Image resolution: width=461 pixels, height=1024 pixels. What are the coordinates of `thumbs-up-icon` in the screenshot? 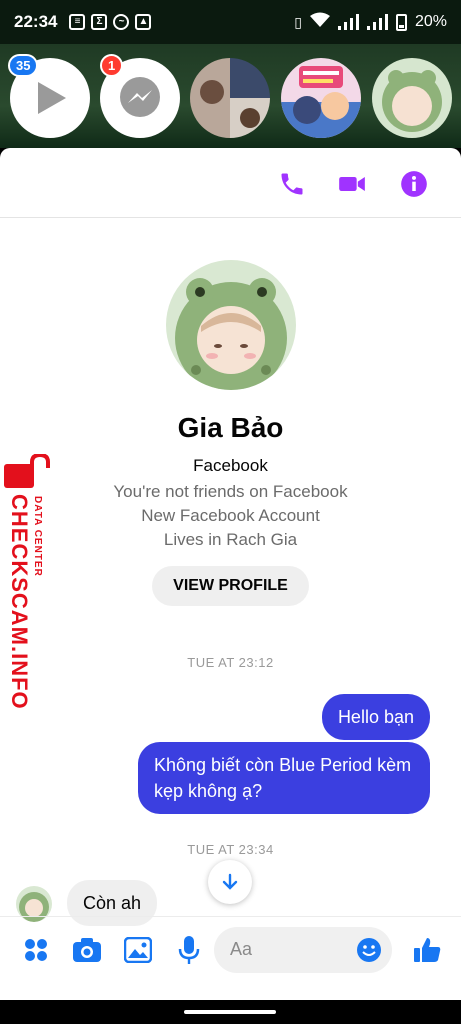 It's located at (427, 950).